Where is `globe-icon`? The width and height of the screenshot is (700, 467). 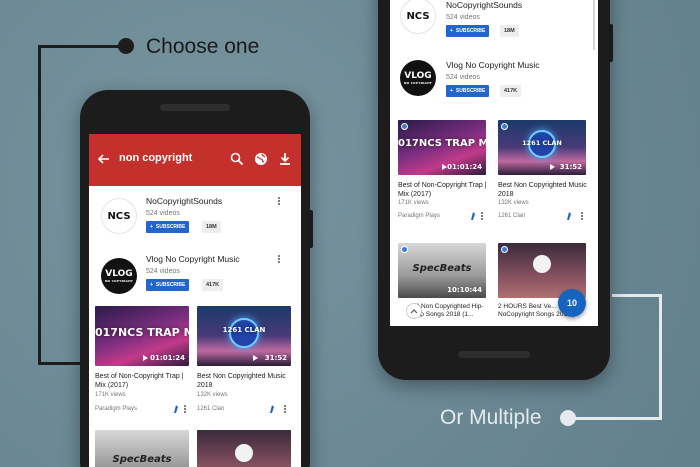 globe-icon is located at coordinates (261, 159).